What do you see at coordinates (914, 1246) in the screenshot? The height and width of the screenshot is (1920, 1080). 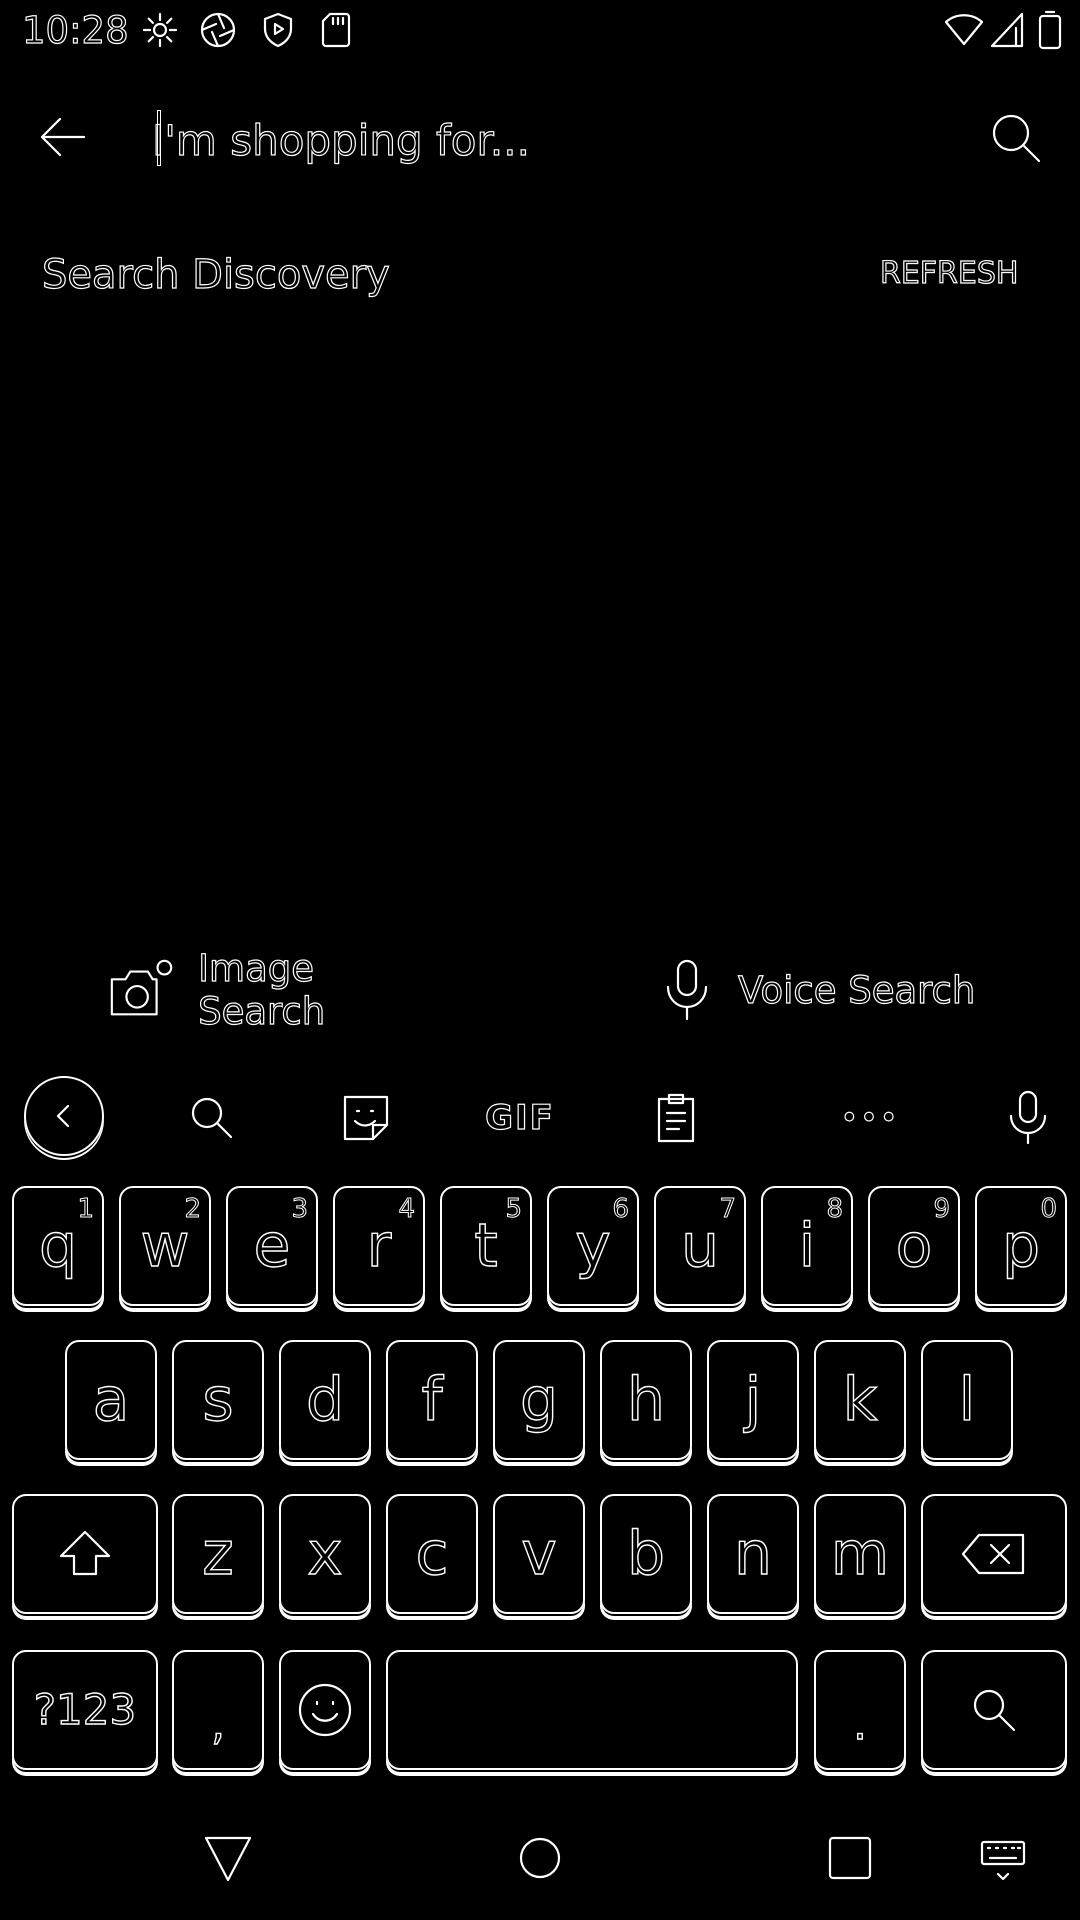 I see `key-o: o9` at bounding box center [914, 1246].